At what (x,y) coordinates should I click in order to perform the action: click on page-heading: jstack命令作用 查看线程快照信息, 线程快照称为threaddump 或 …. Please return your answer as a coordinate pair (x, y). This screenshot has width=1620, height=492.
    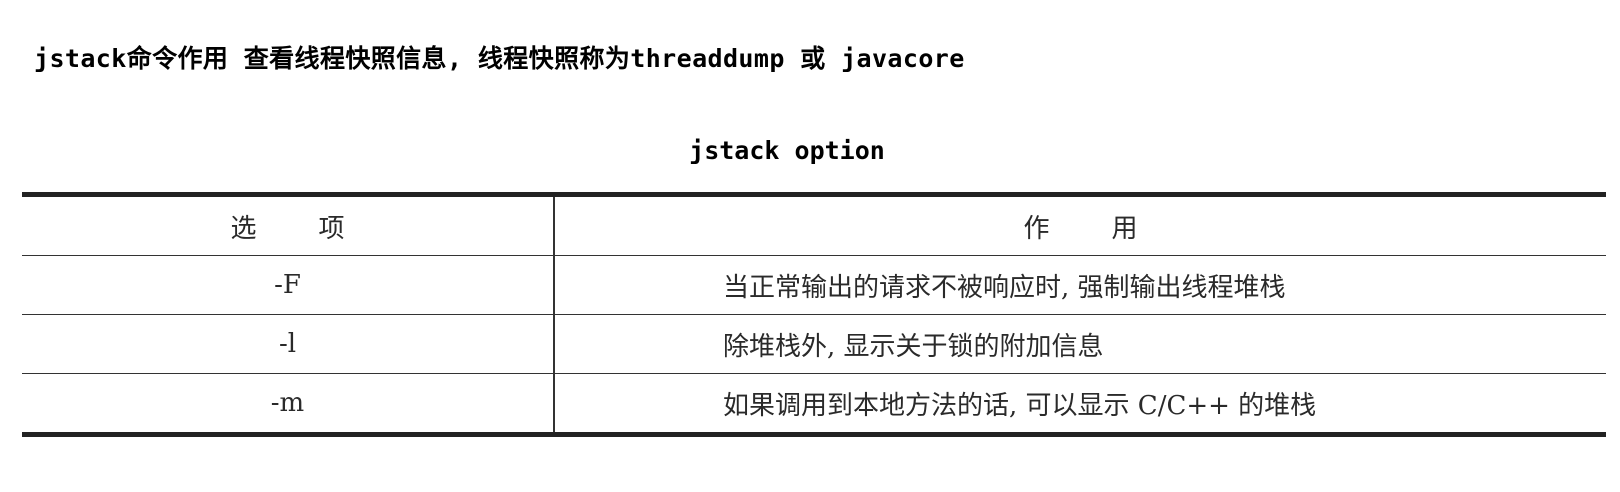
    Looking at the image, I should click on (499, 58).